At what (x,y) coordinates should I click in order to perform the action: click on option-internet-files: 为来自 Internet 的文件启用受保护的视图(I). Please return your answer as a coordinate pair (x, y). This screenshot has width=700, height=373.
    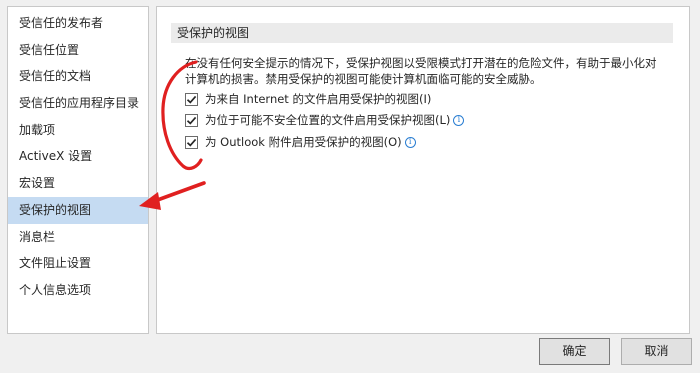
    Looking at the image, I should click on (308, 99).